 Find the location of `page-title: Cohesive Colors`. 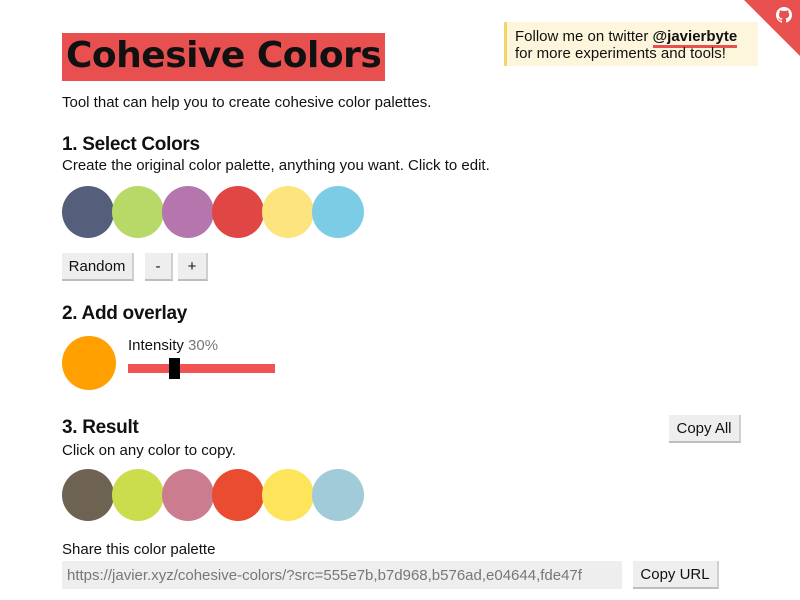

page-title: Cohesive Colors is located at coordinates (224, 57).